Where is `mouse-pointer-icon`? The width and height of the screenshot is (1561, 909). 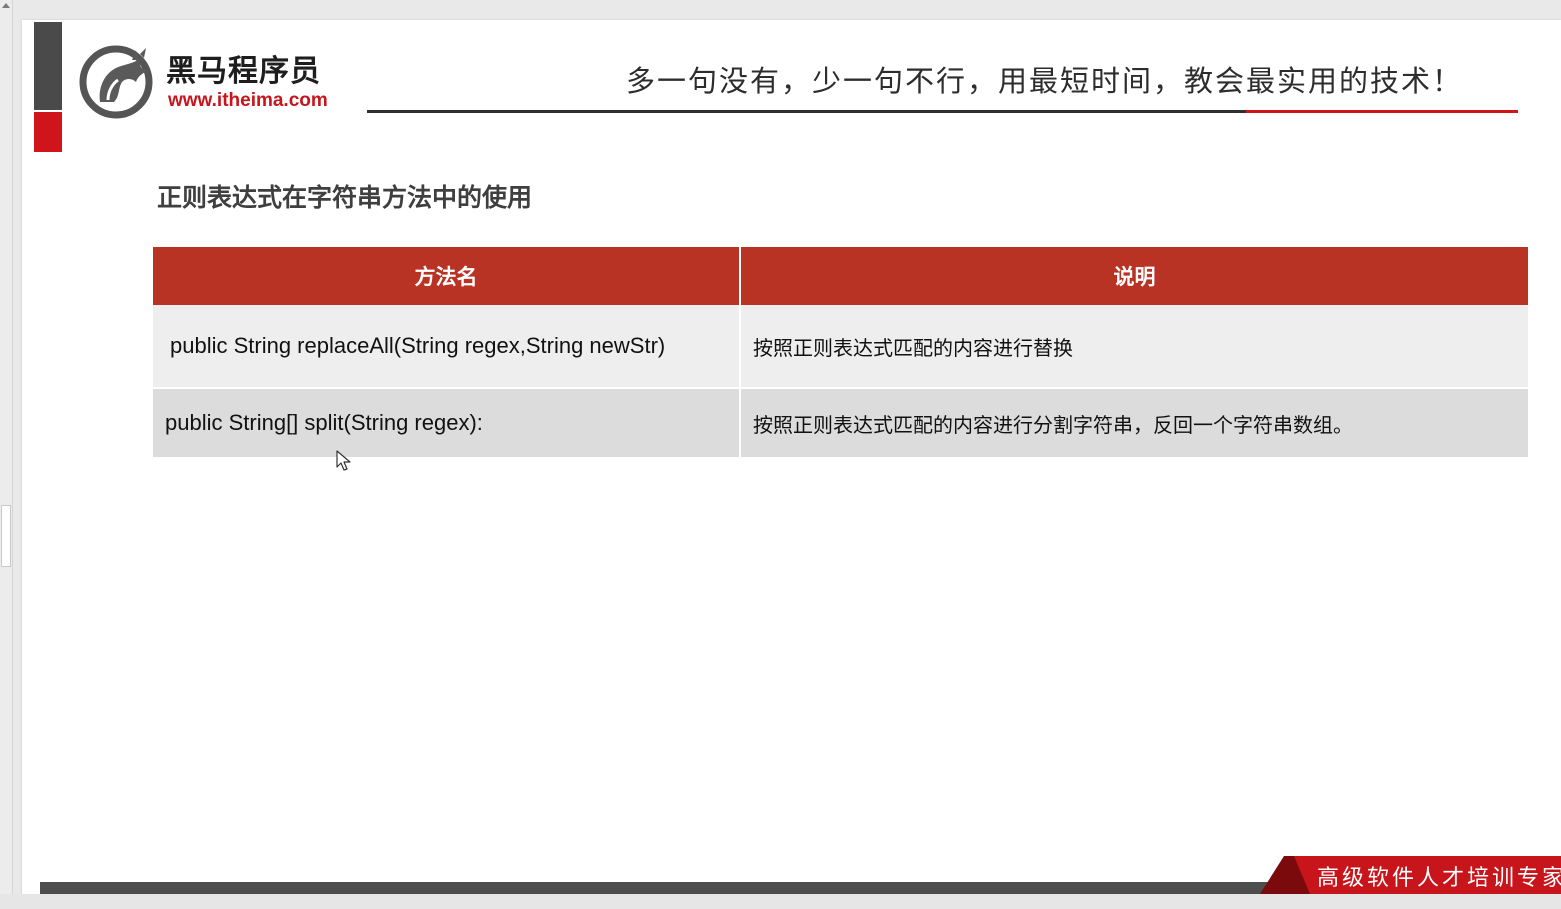
mouse-pointer-icon is located at coordinates (343, 460).